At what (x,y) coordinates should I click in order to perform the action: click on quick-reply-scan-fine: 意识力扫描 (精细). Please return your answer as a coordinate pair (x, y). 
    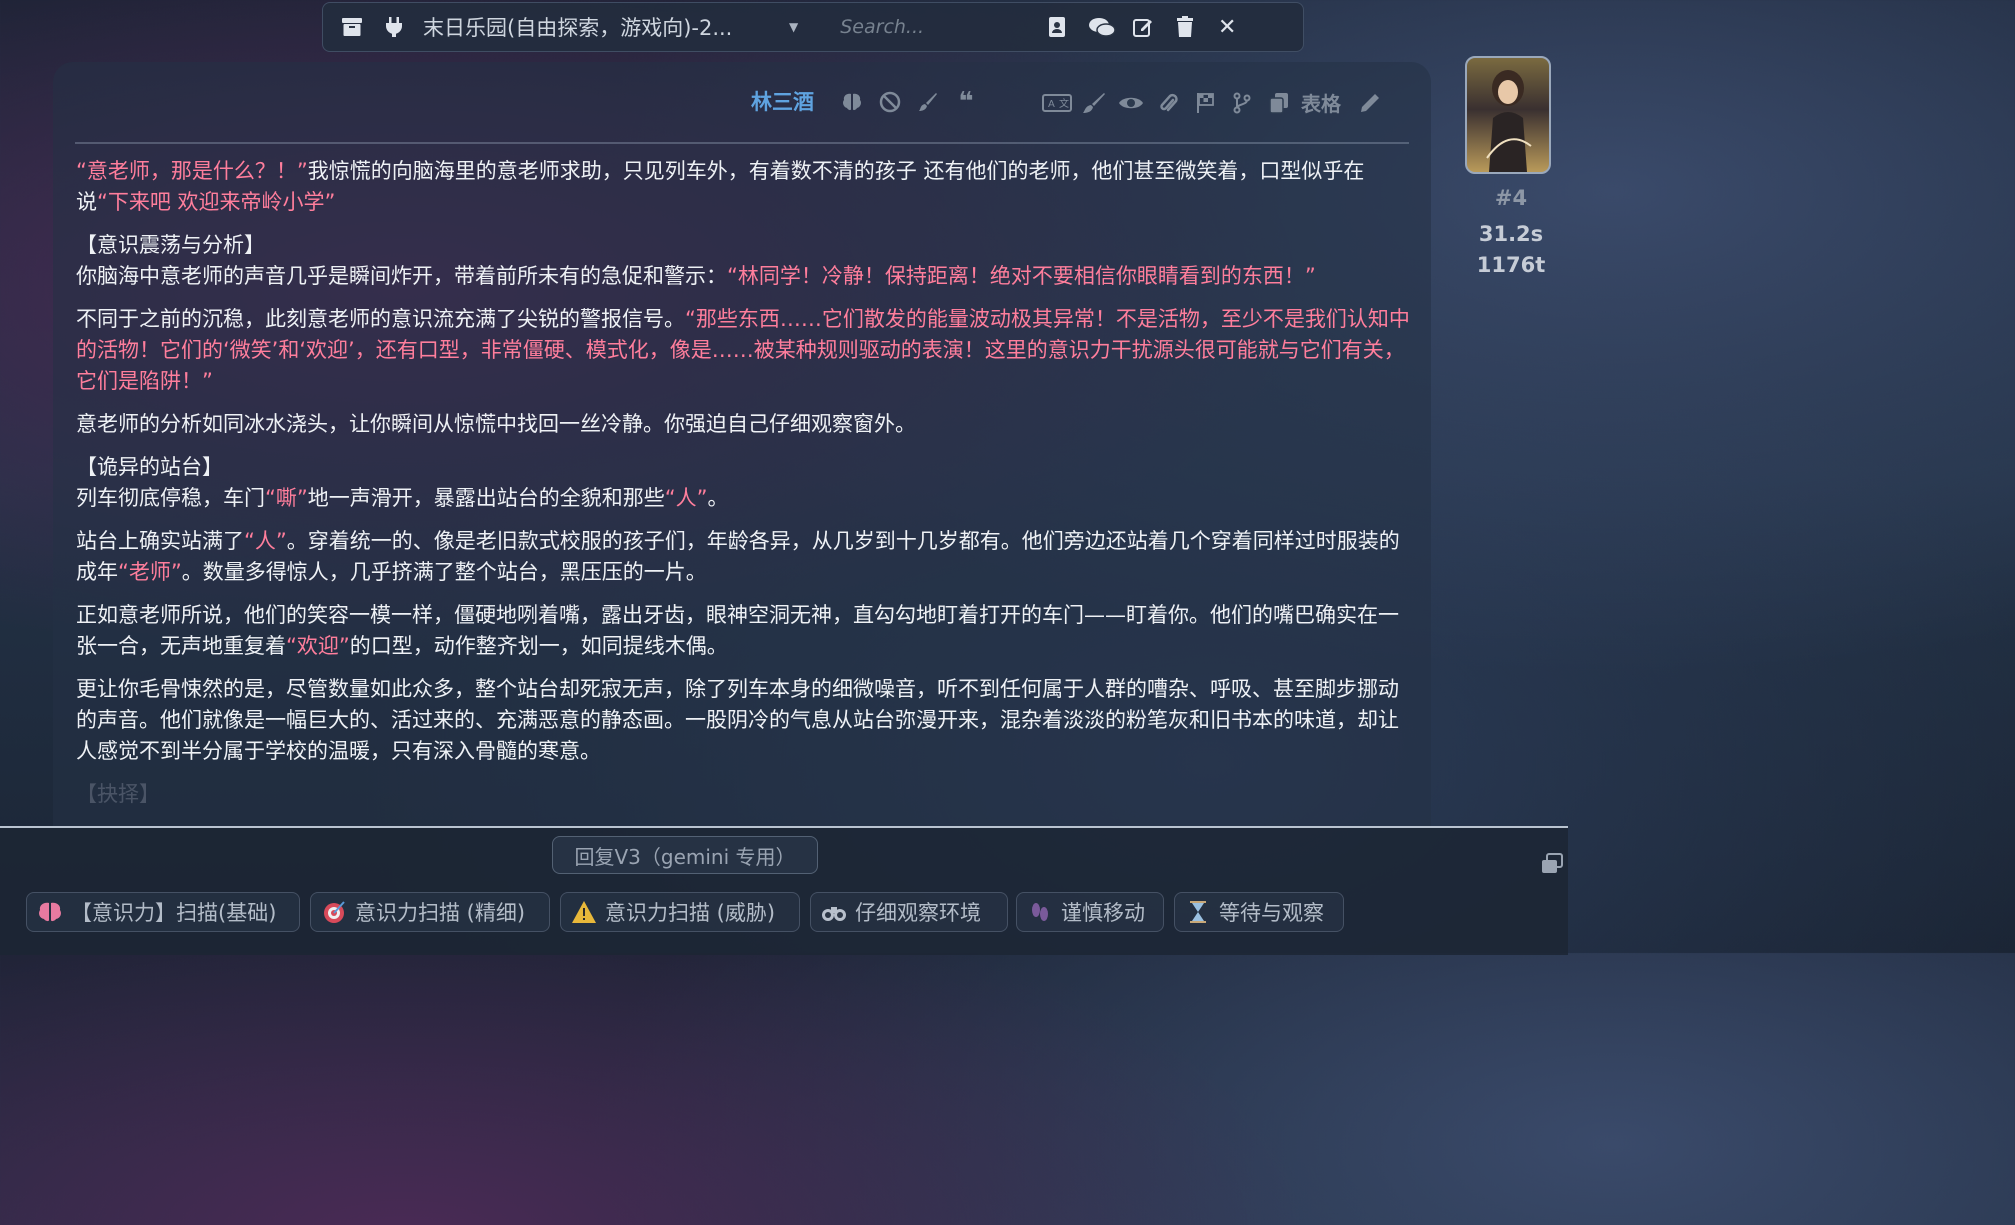
    Looking at the image, I should click on (430, 912).